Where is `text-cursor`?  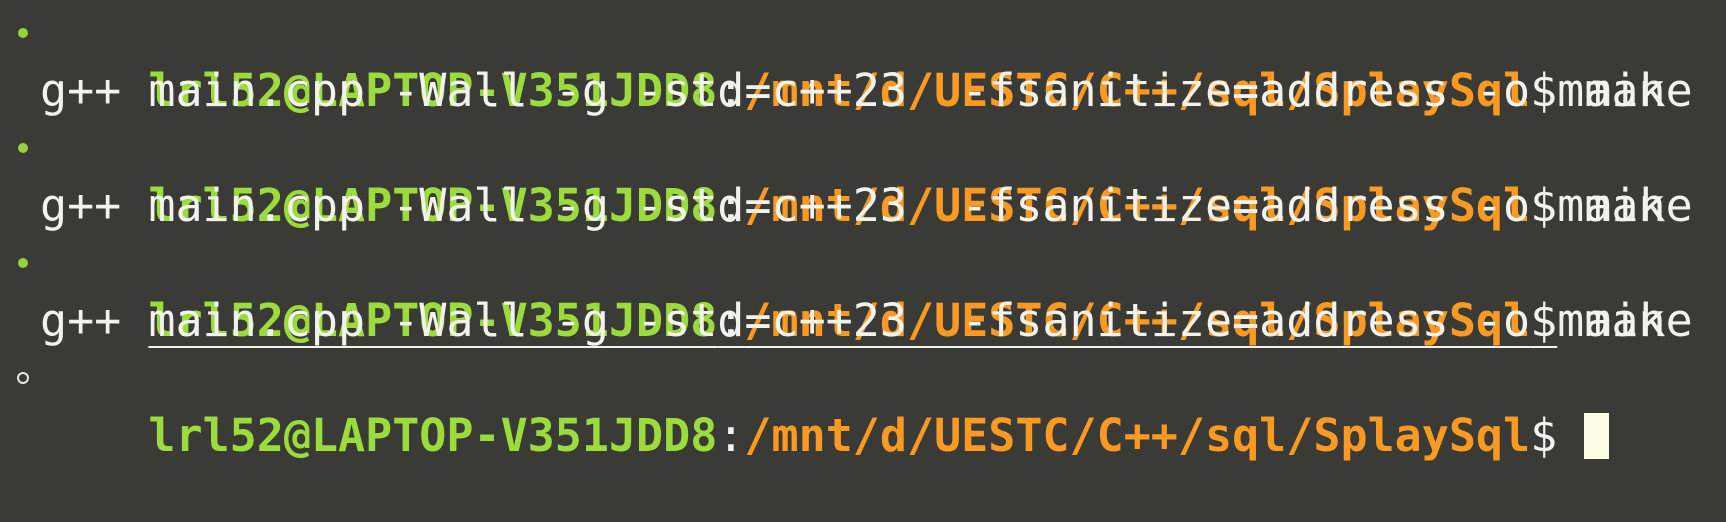 text-cursor is located at coordinates (1597, 435).